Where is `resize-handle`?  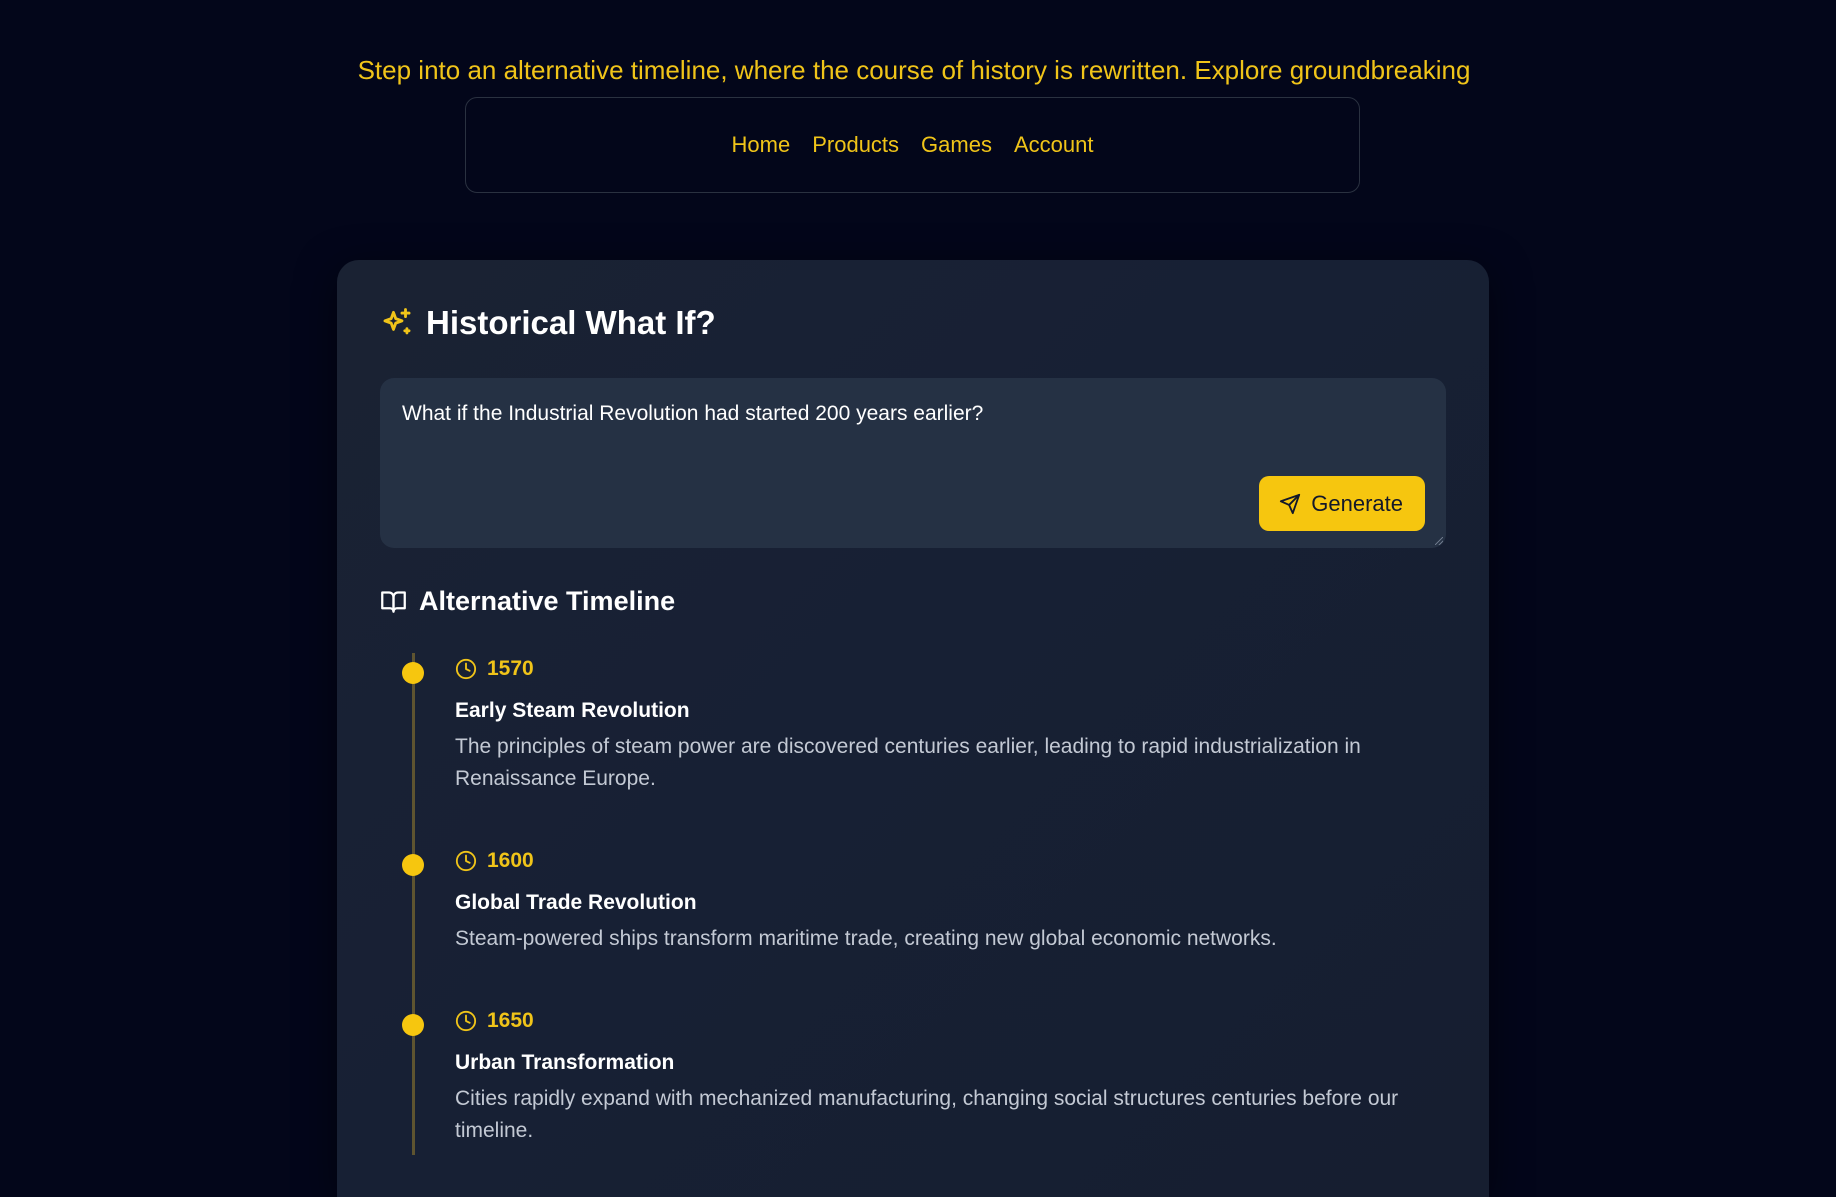
resize-handle is located at coordinates (1439, 541).